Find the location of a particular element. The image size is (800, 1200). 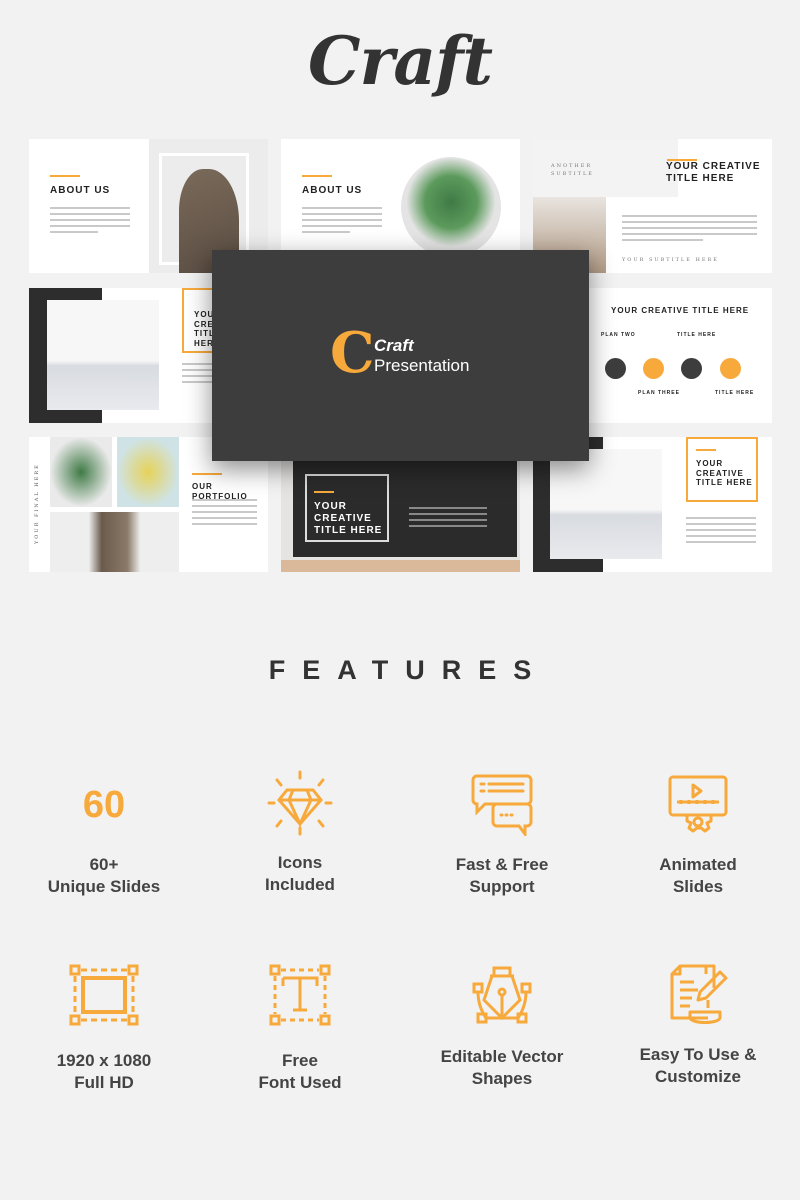

feature-label: Icons is located at coordinates (300, 862).